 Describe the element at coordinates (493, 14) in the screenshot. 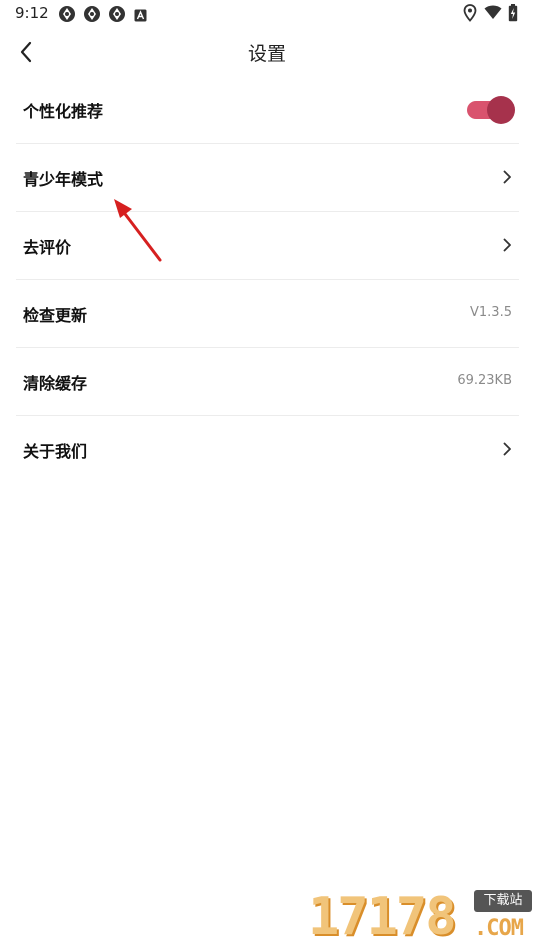

I see `wifi-icon` at that location.